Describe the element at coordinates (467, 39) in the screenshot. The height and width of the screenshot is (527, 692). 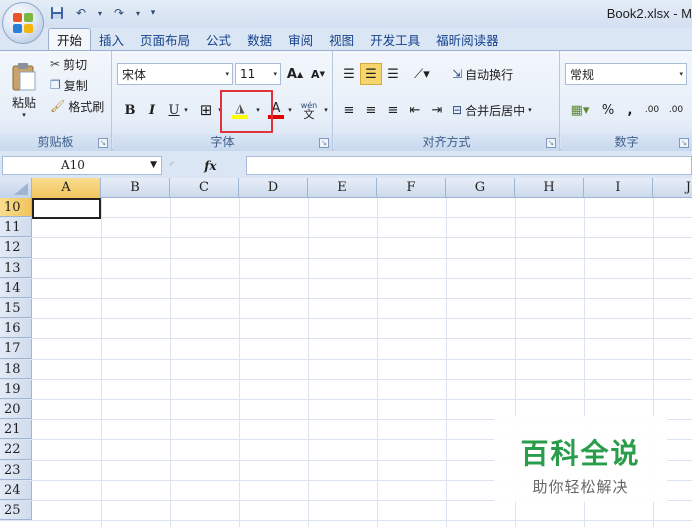
I see `tab-foxit-reader: 福昕阅读器` at that location.